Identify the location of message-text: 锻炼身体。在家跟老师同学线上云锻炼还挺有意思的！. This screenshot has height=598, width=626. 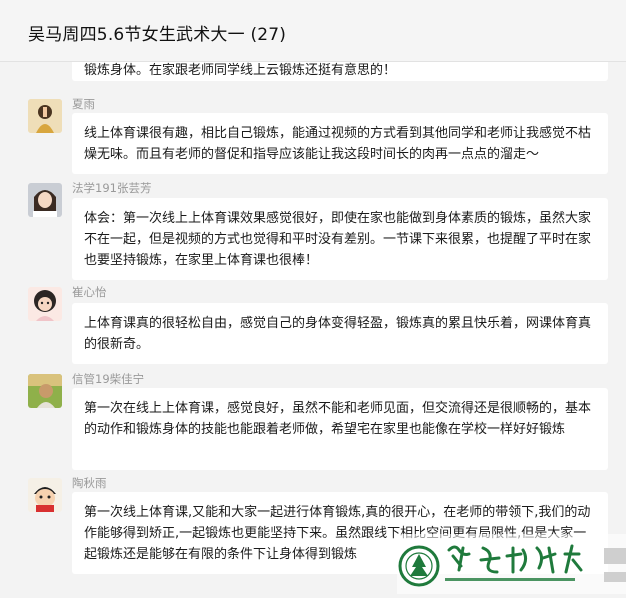
(240, 70).